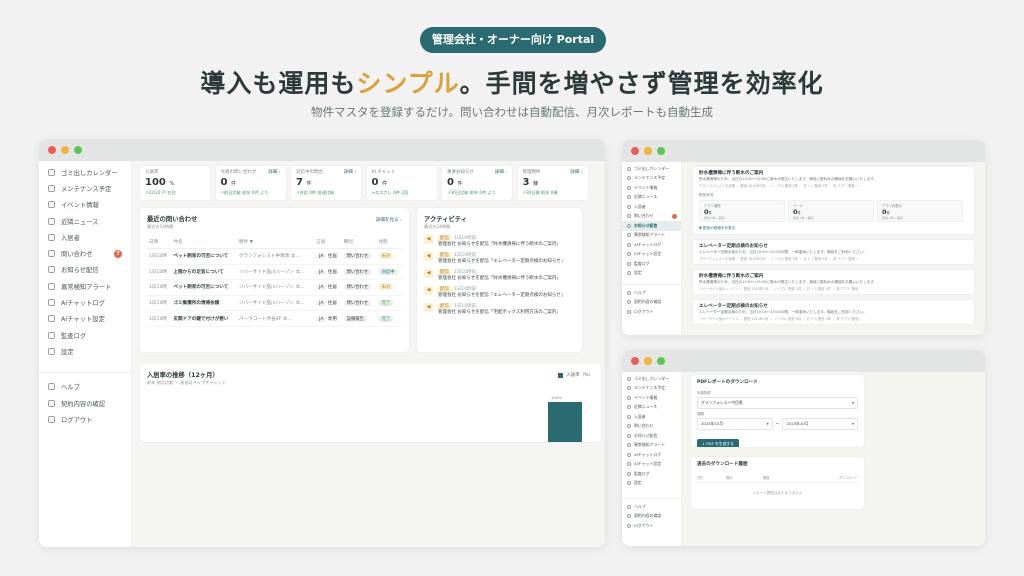 Image resolution: width=1024 pixels, height=576 pixels. I want to click on history-column: 期間, so click(766, 478).